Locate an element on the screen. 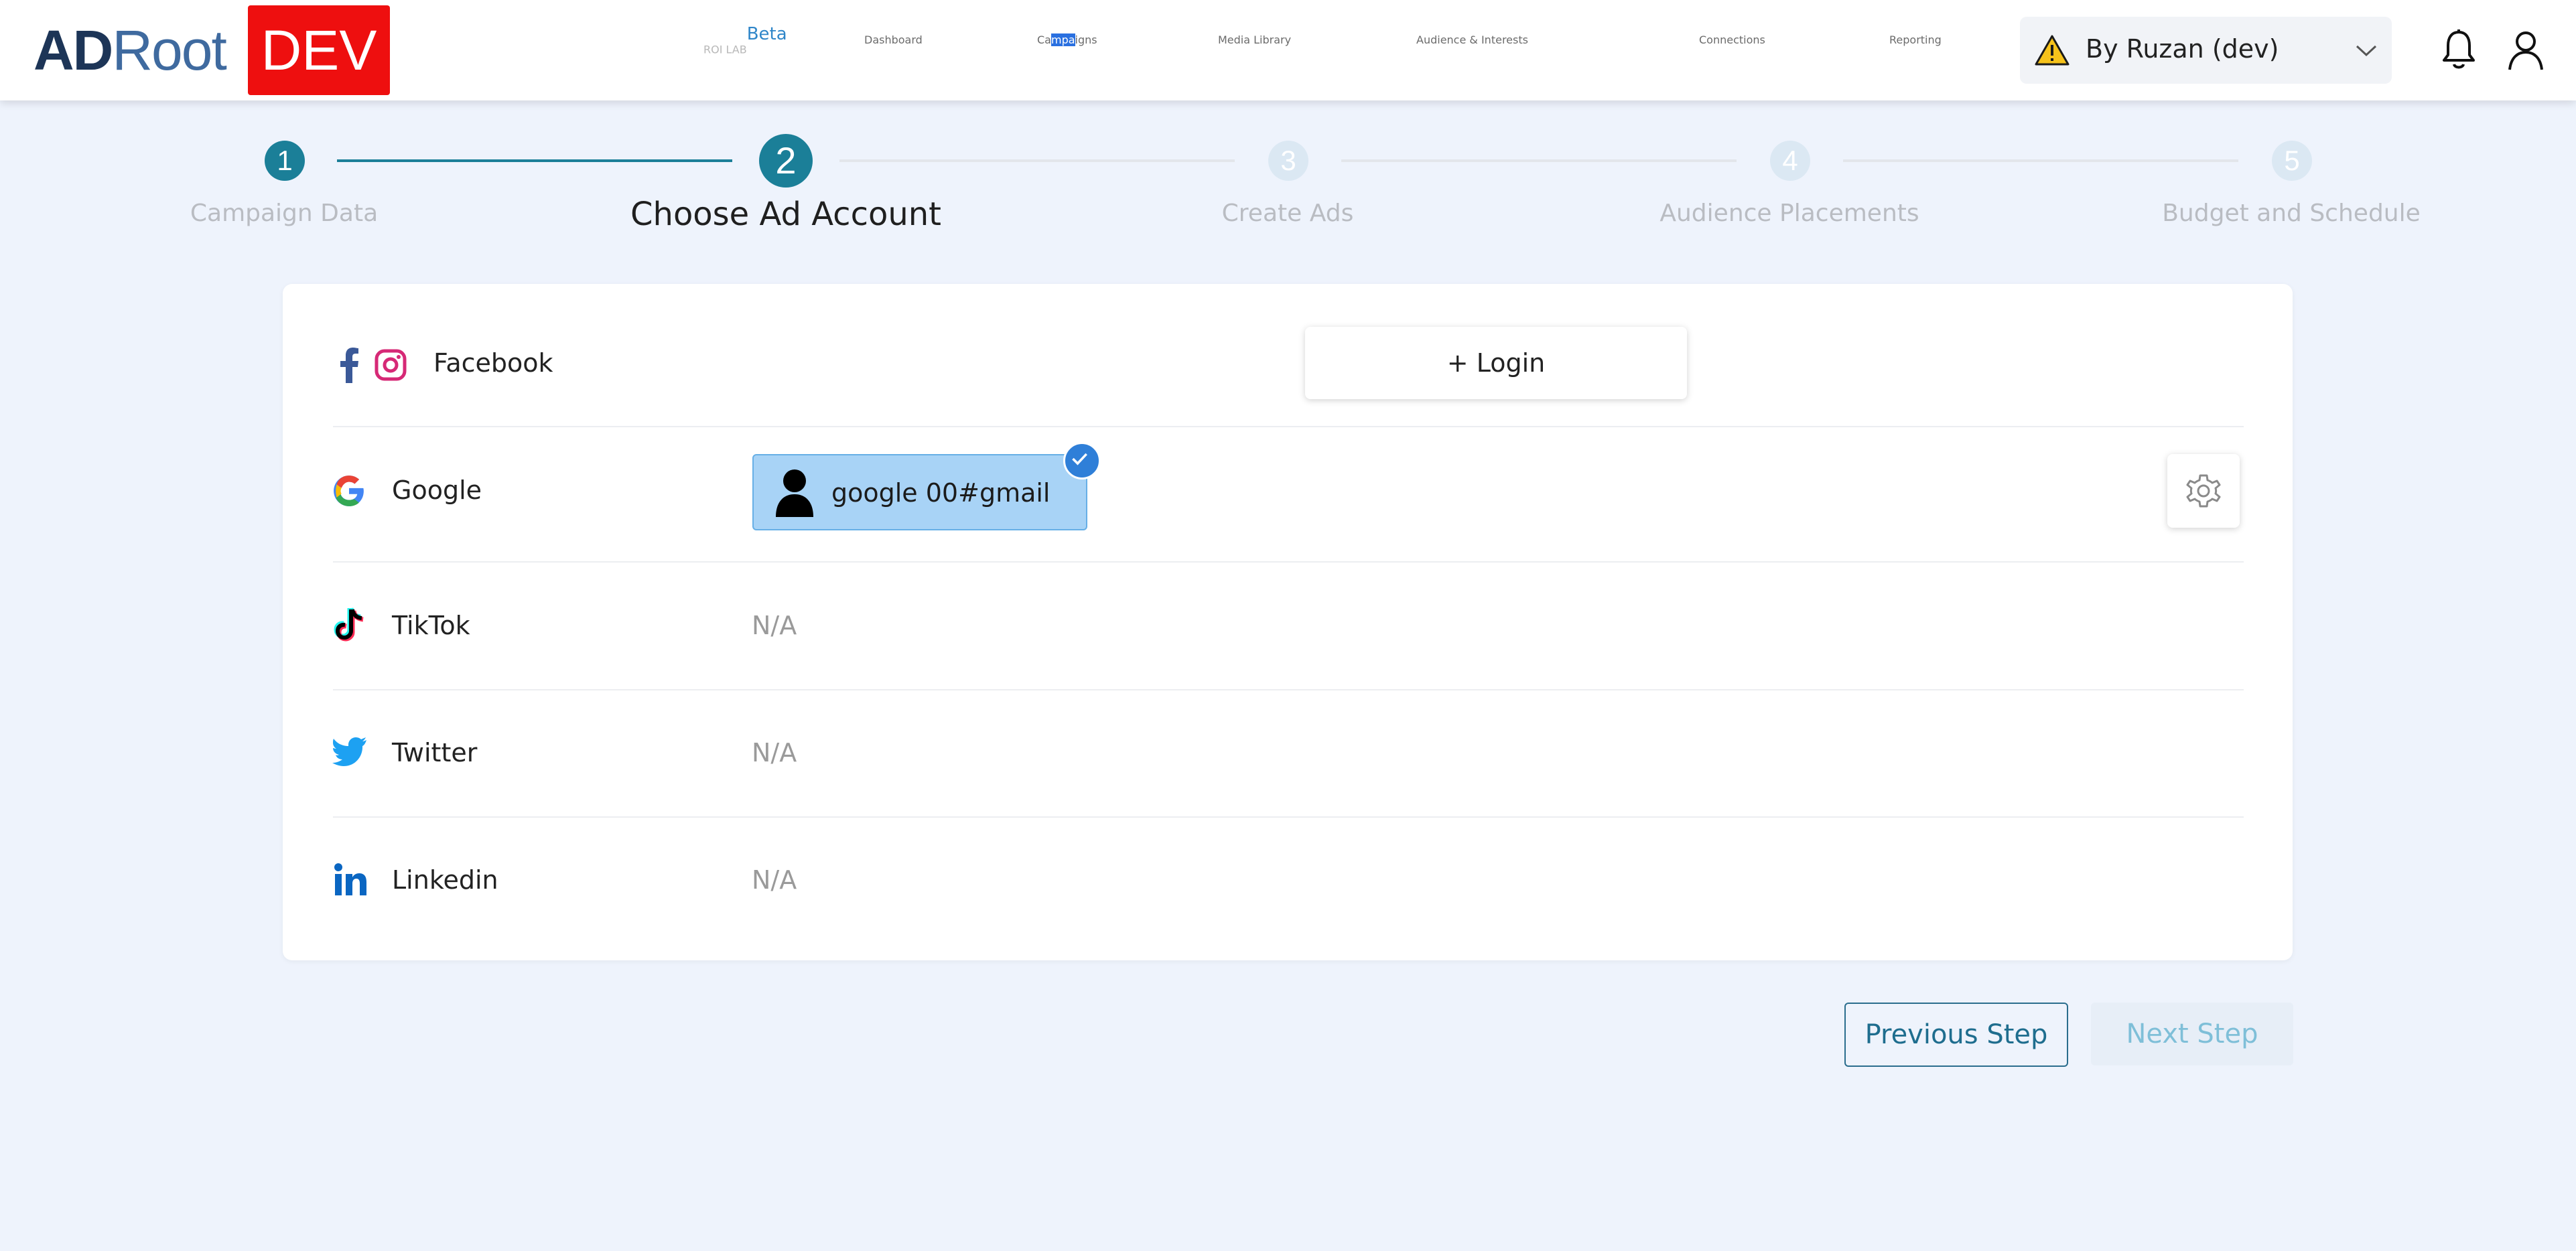  nav-campaigns-part: Ca is located at coordinates (1044, 39).